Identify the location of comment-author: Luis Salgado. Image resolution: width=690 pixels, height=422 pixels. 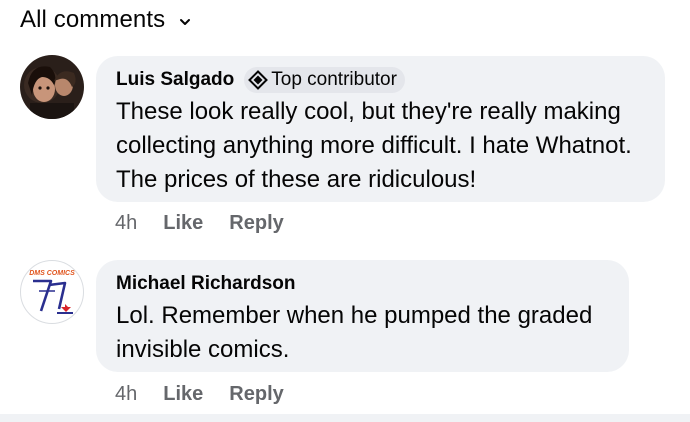
(175, 80).